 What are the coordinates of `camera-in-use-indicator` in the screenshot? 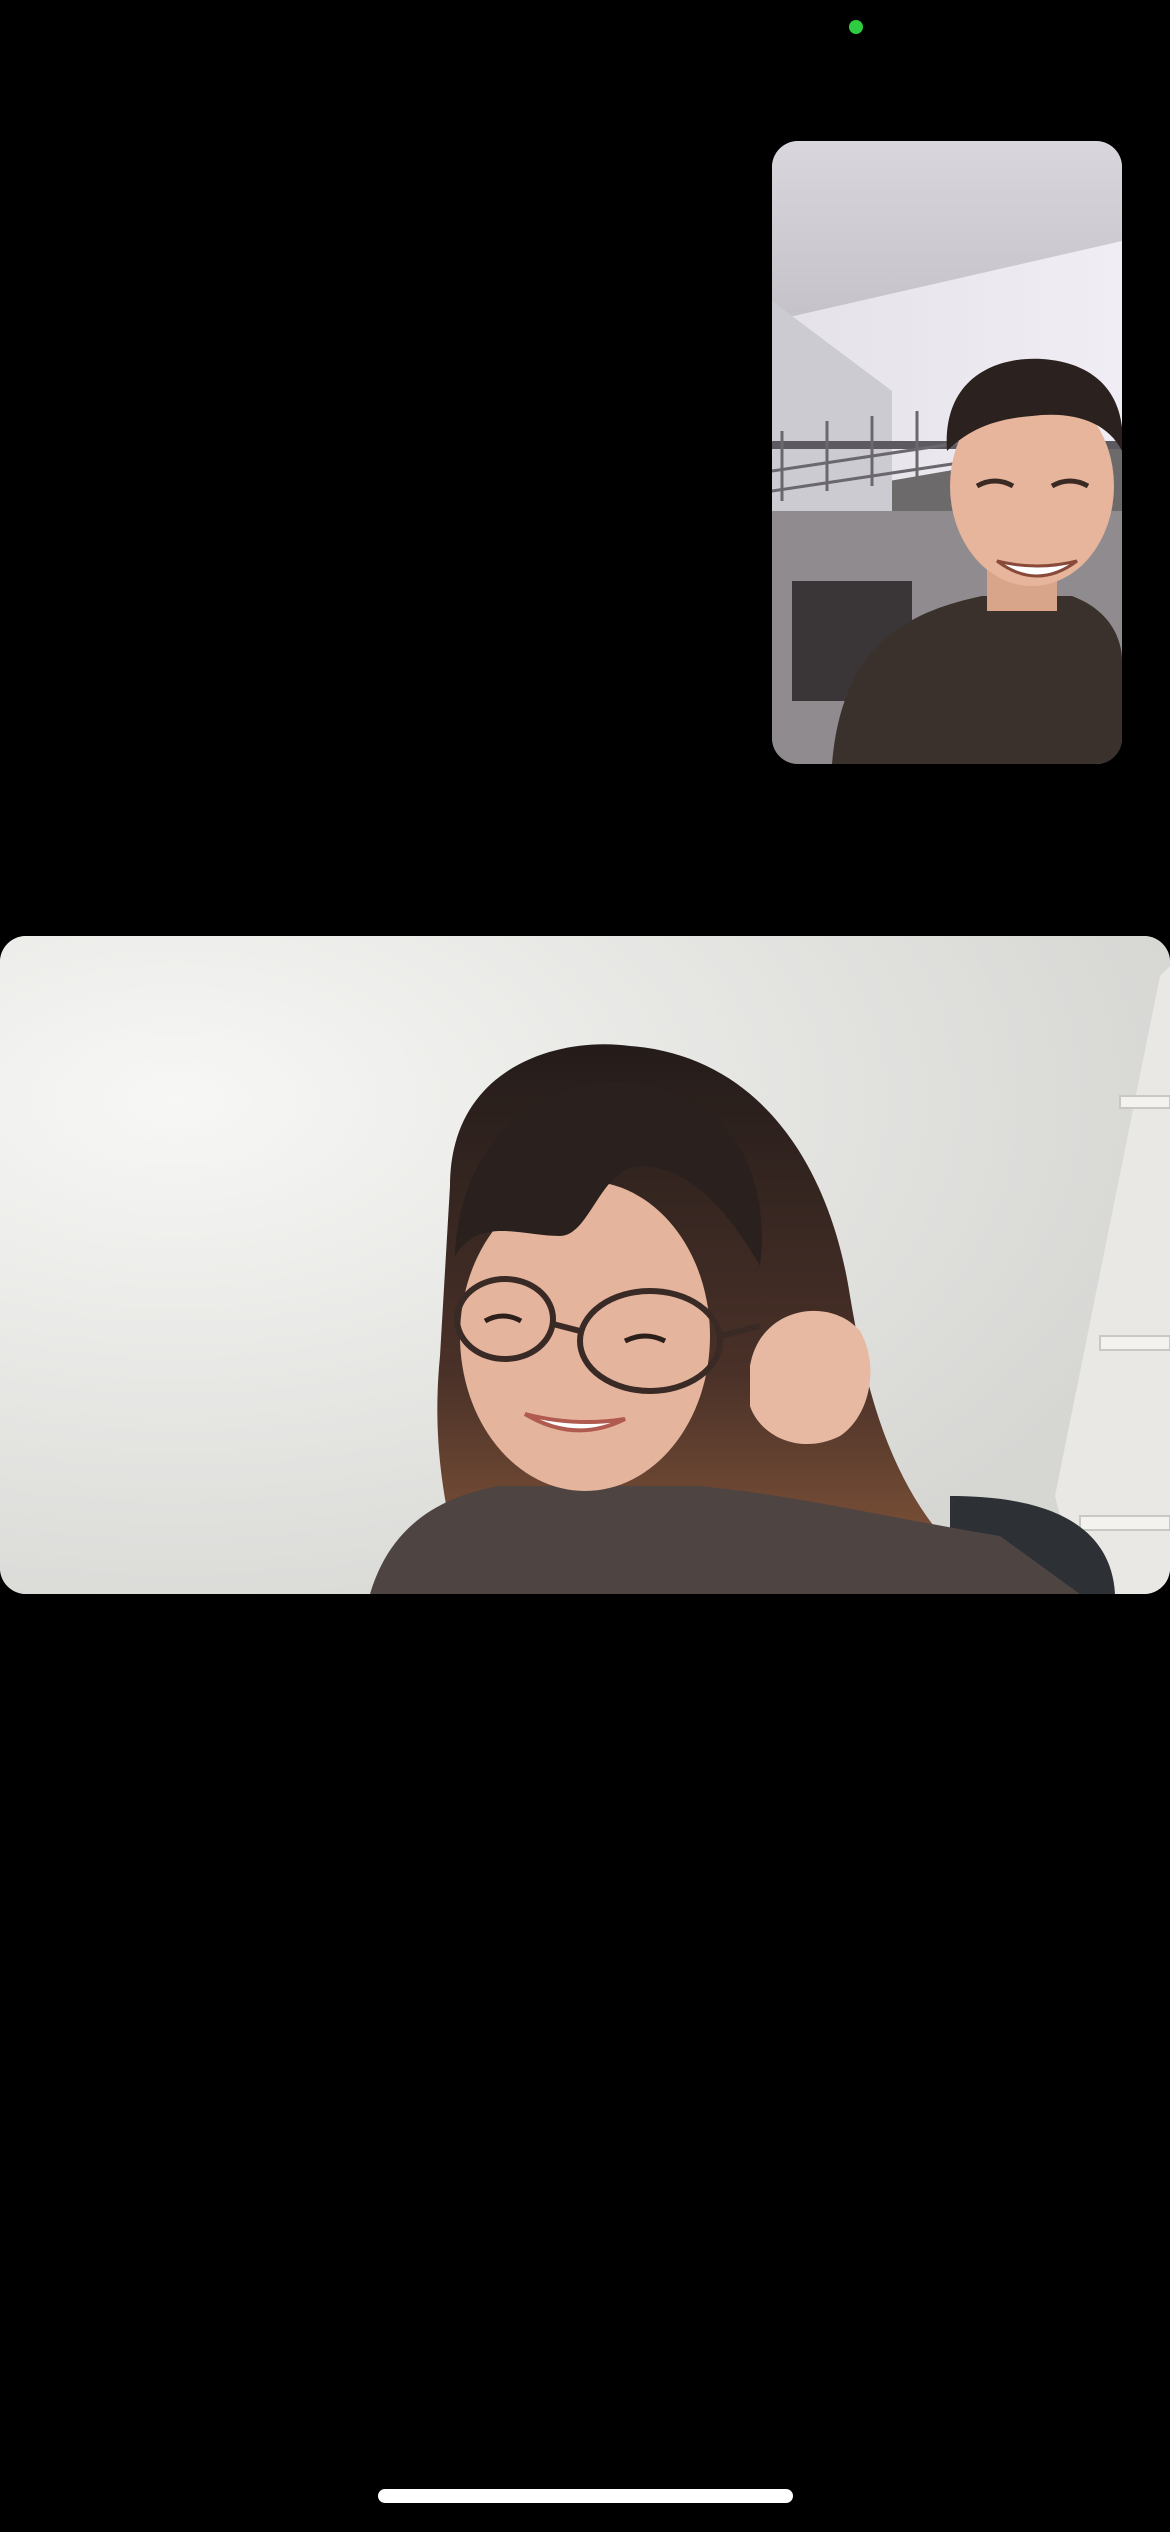 It's located at (856, 27).